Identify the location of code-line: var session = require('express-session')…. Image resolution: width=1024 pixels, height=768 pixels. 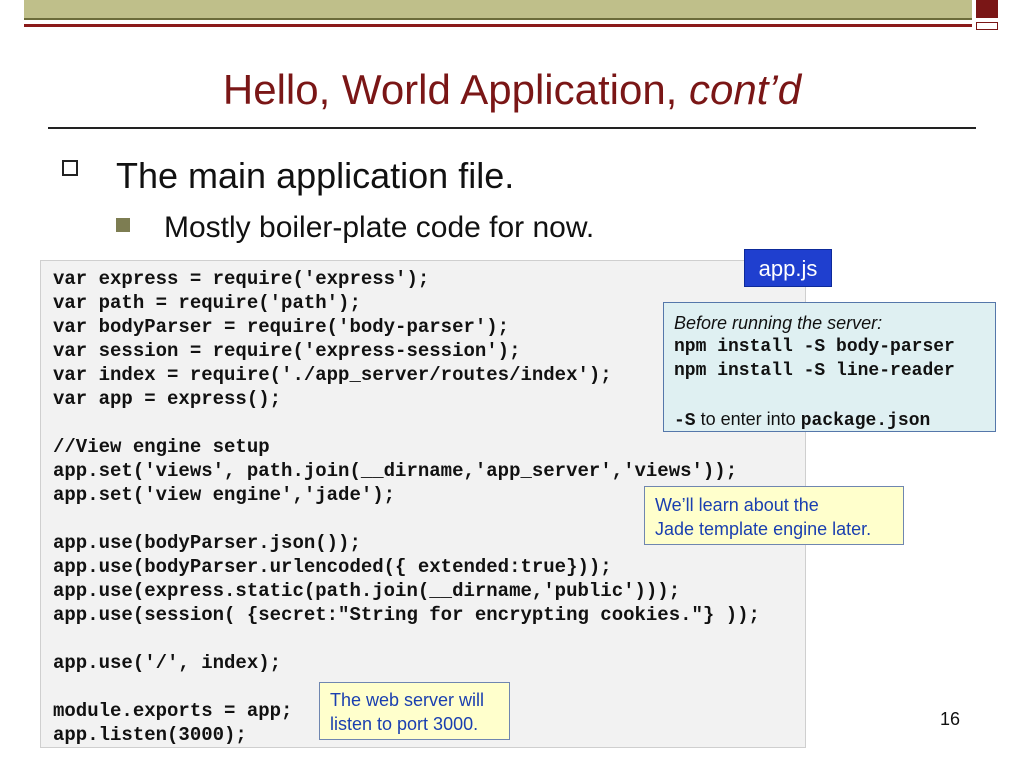
(287, 351).